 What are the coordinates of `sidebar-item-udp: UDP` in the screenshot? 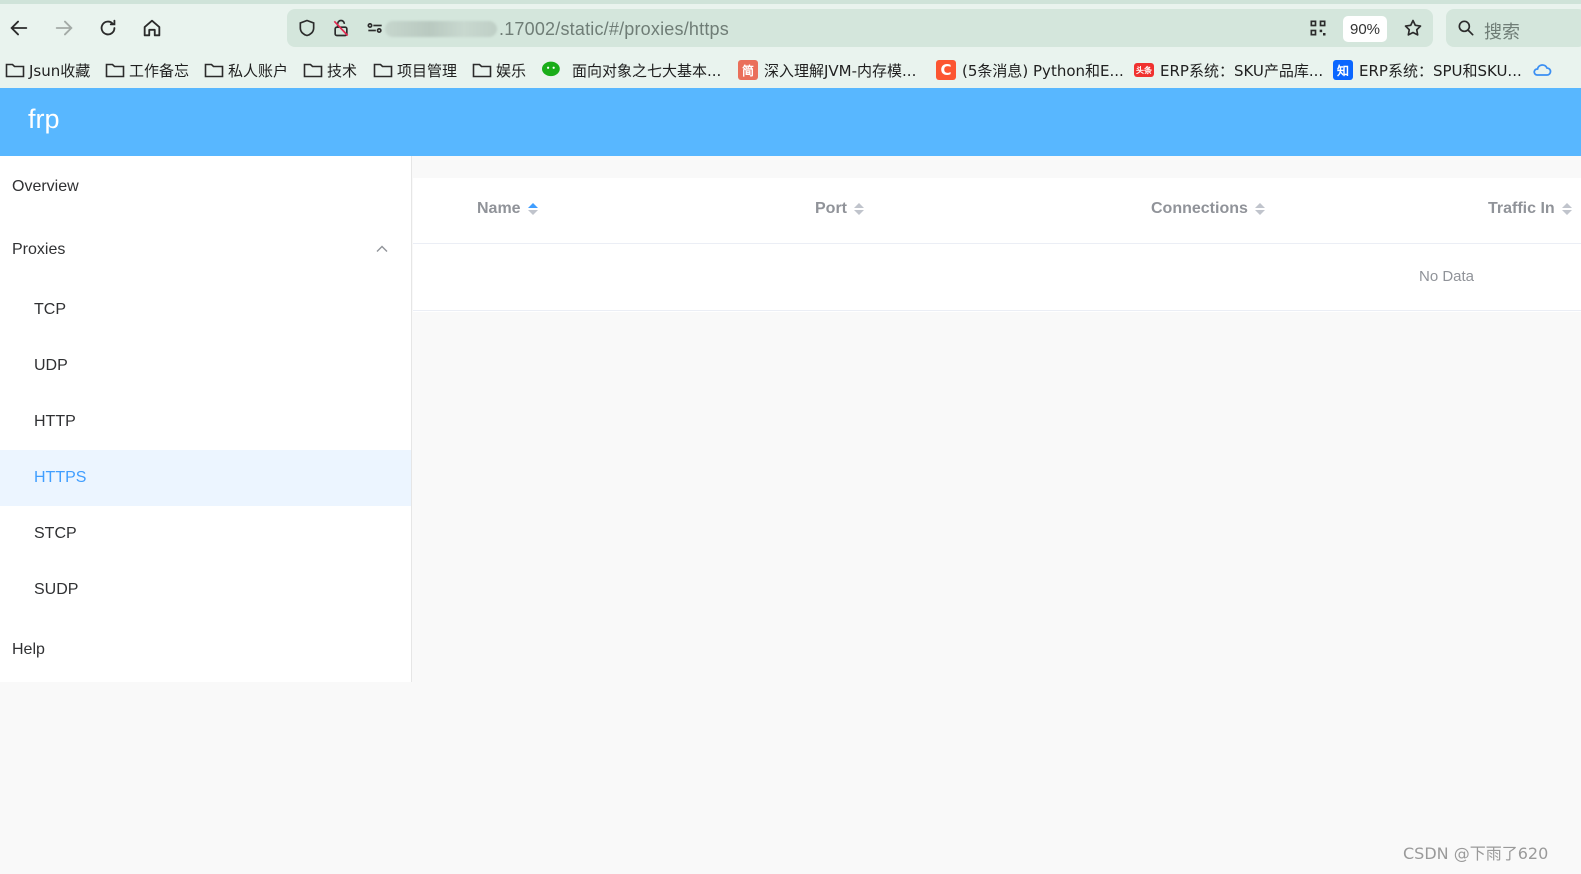 It's located at (205, 366).